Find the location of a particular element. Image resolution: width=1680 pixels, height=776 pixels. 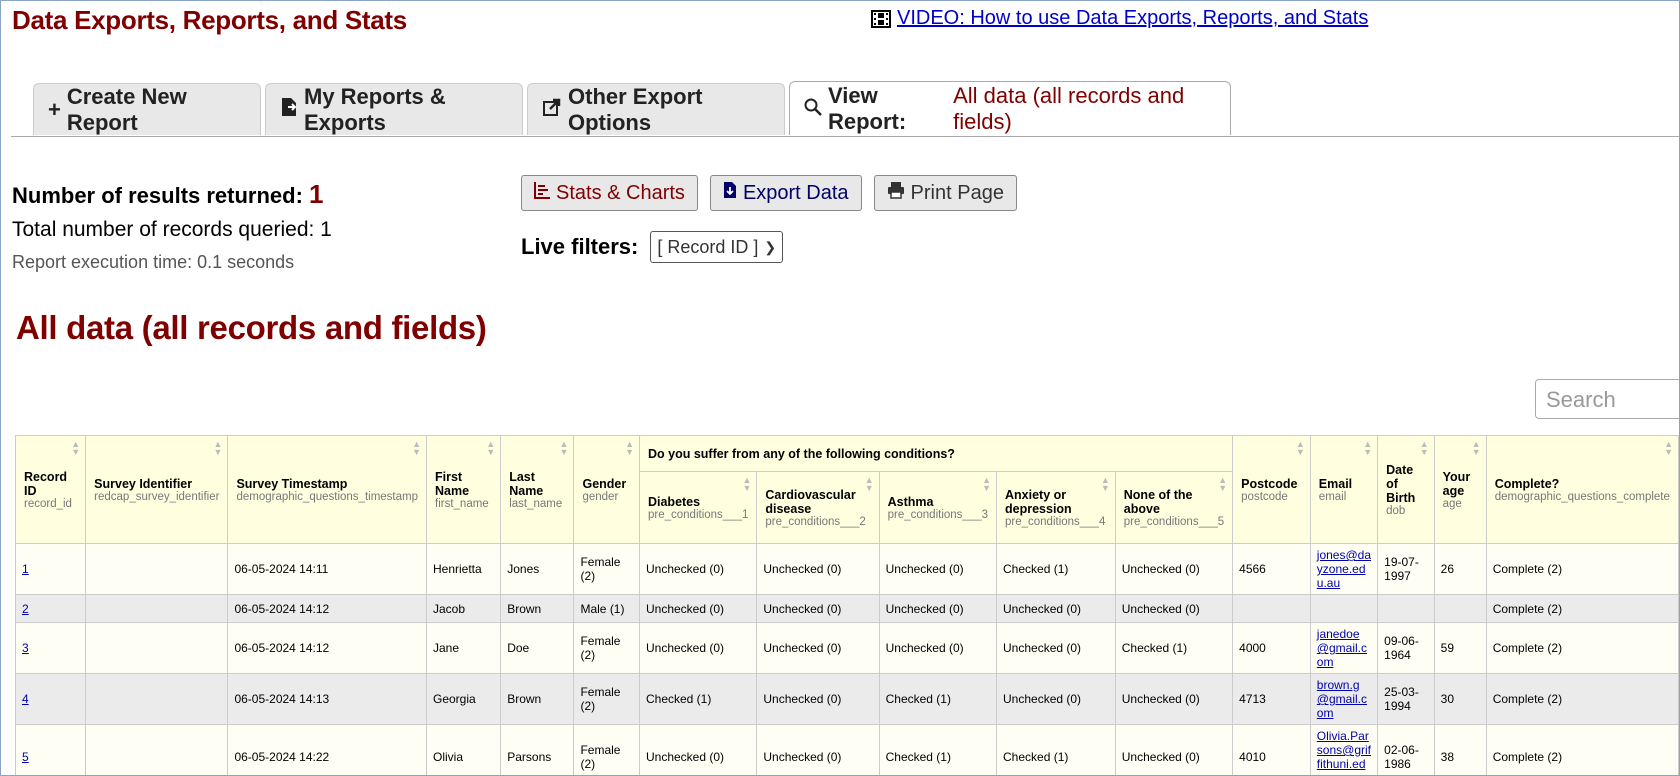

share-square-icon is located at coordinates (552, 110).